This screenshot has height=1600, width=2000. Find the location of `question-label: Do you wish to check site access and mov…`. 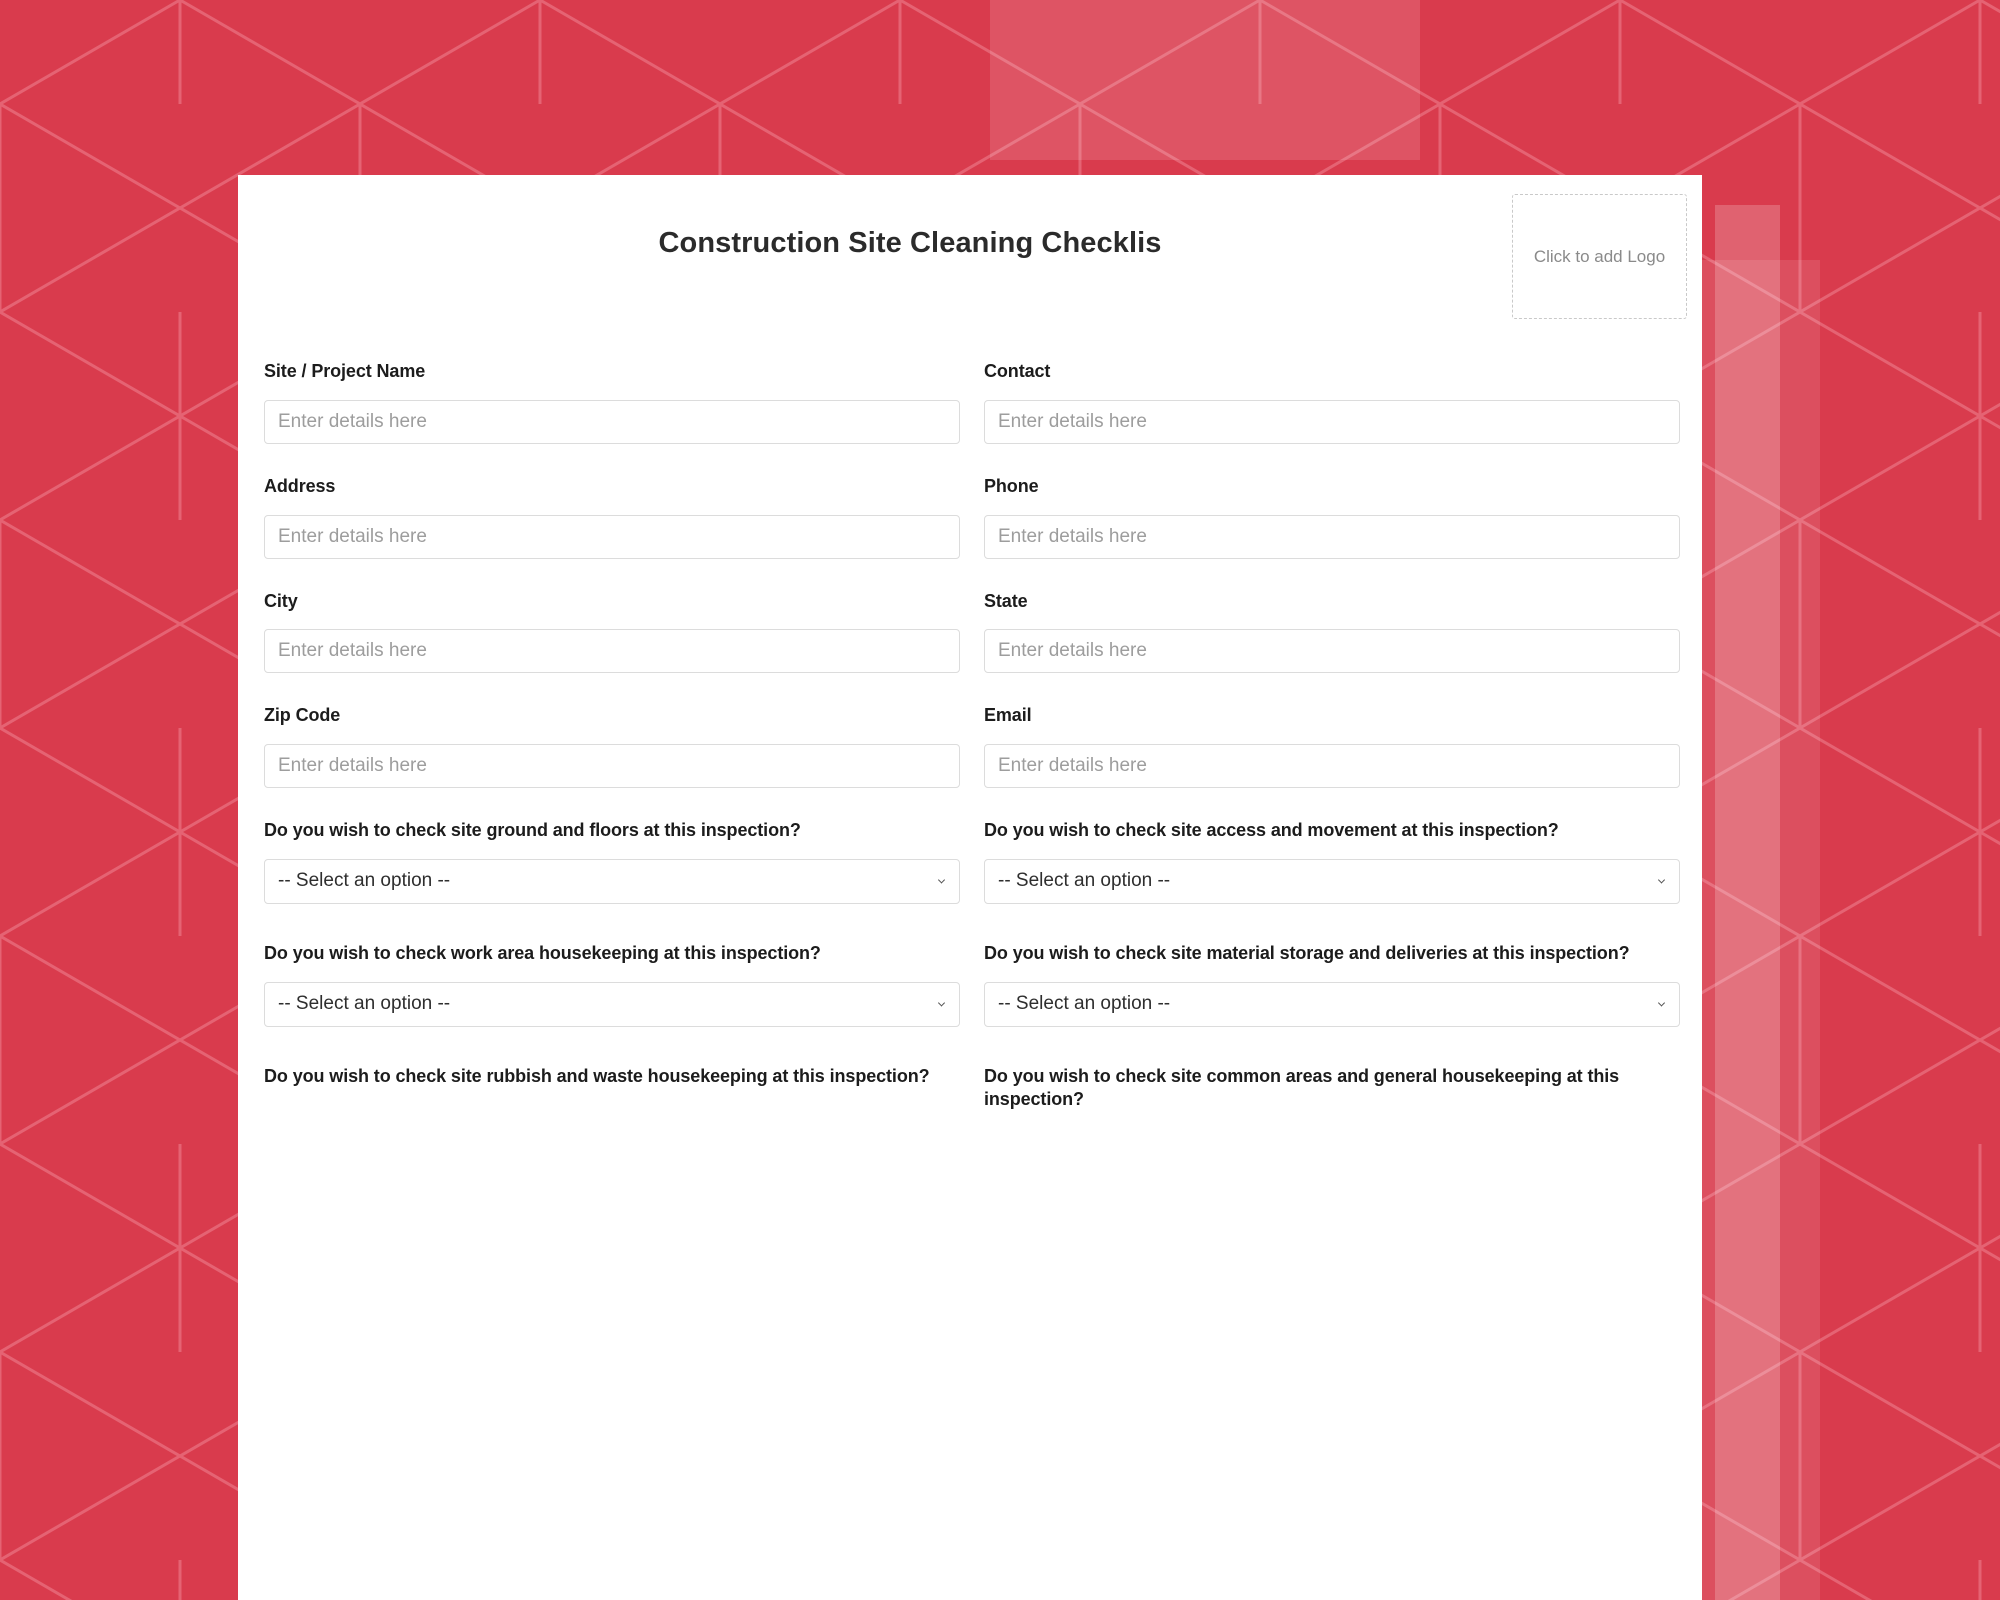

question-label: Do you wish to check site access and mov… is located at coordinates (1271, 830).